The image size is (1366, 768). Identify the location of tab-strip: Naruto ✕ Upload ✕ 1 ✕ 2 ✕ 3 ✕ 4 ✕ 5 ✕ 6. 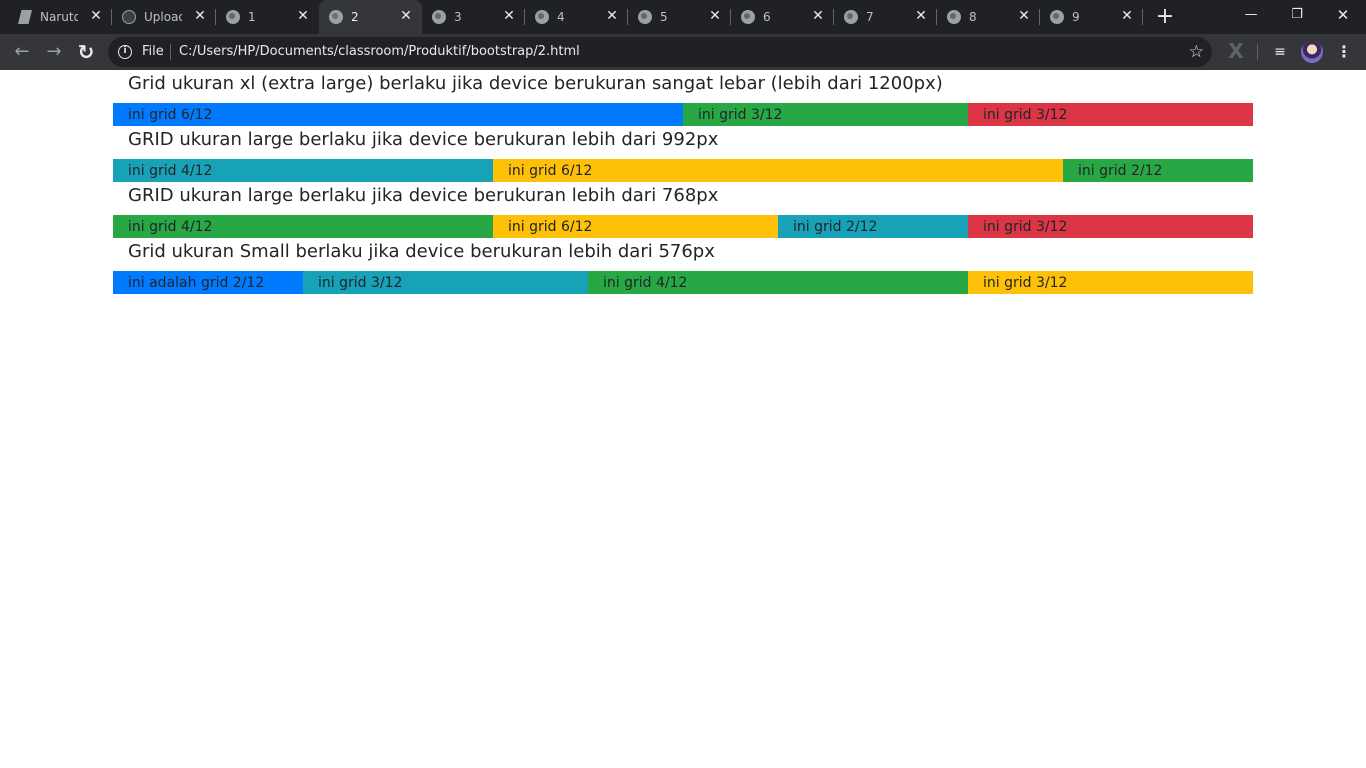
(683, 17).